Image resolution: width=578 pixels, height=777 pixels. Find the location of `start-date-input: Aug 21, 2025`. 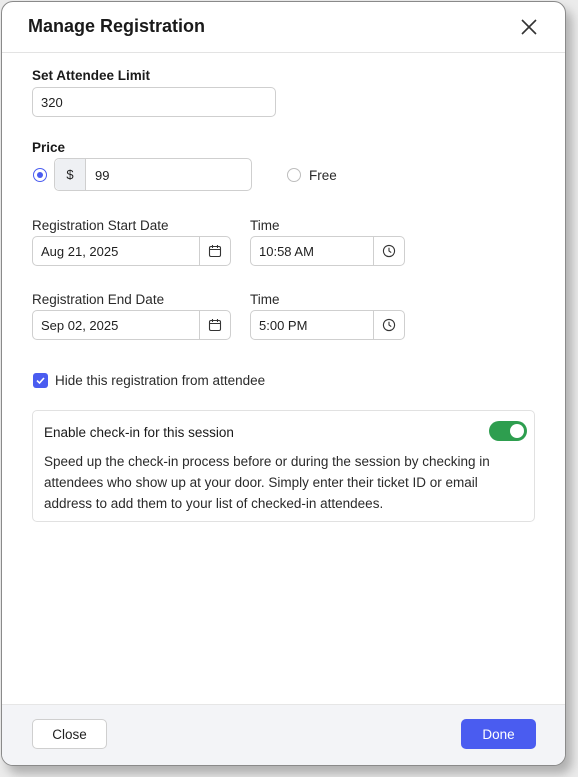

start-date-input: Aug 21, 2025 is located at coordinates (131, 251).